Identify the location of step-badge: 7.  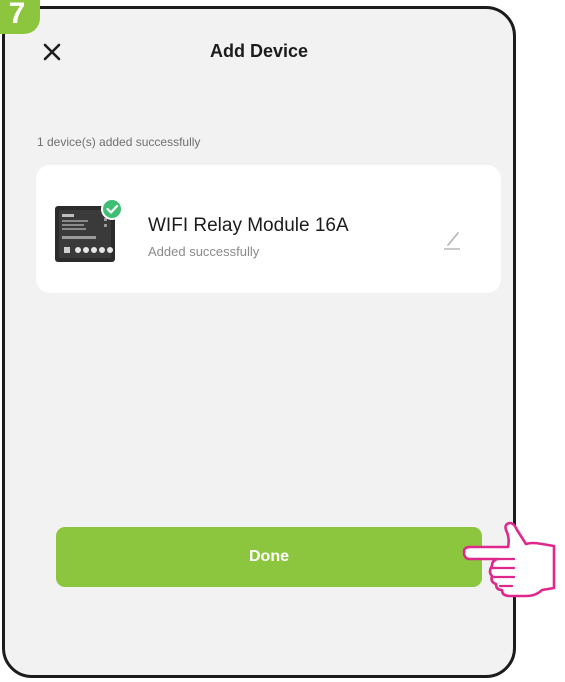
(20, 17).